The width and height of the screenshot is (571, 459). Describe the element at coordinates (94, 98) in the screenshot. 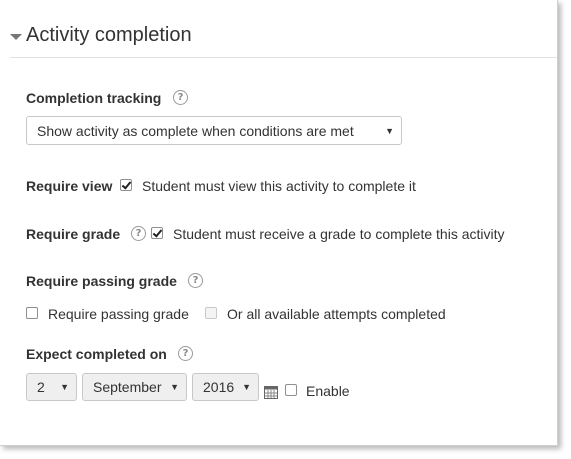

I see `completion-tracking-label: Completion tracking` at that location.